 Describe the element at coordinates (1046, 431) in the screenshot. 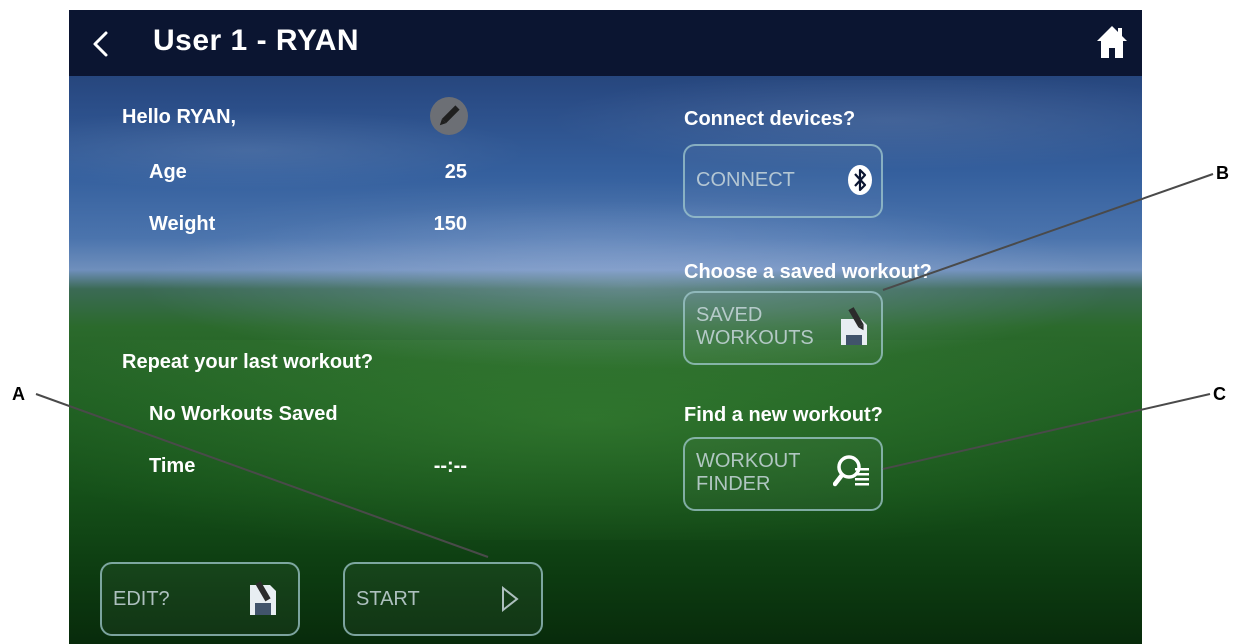

I see `callout-c-line` at that location.